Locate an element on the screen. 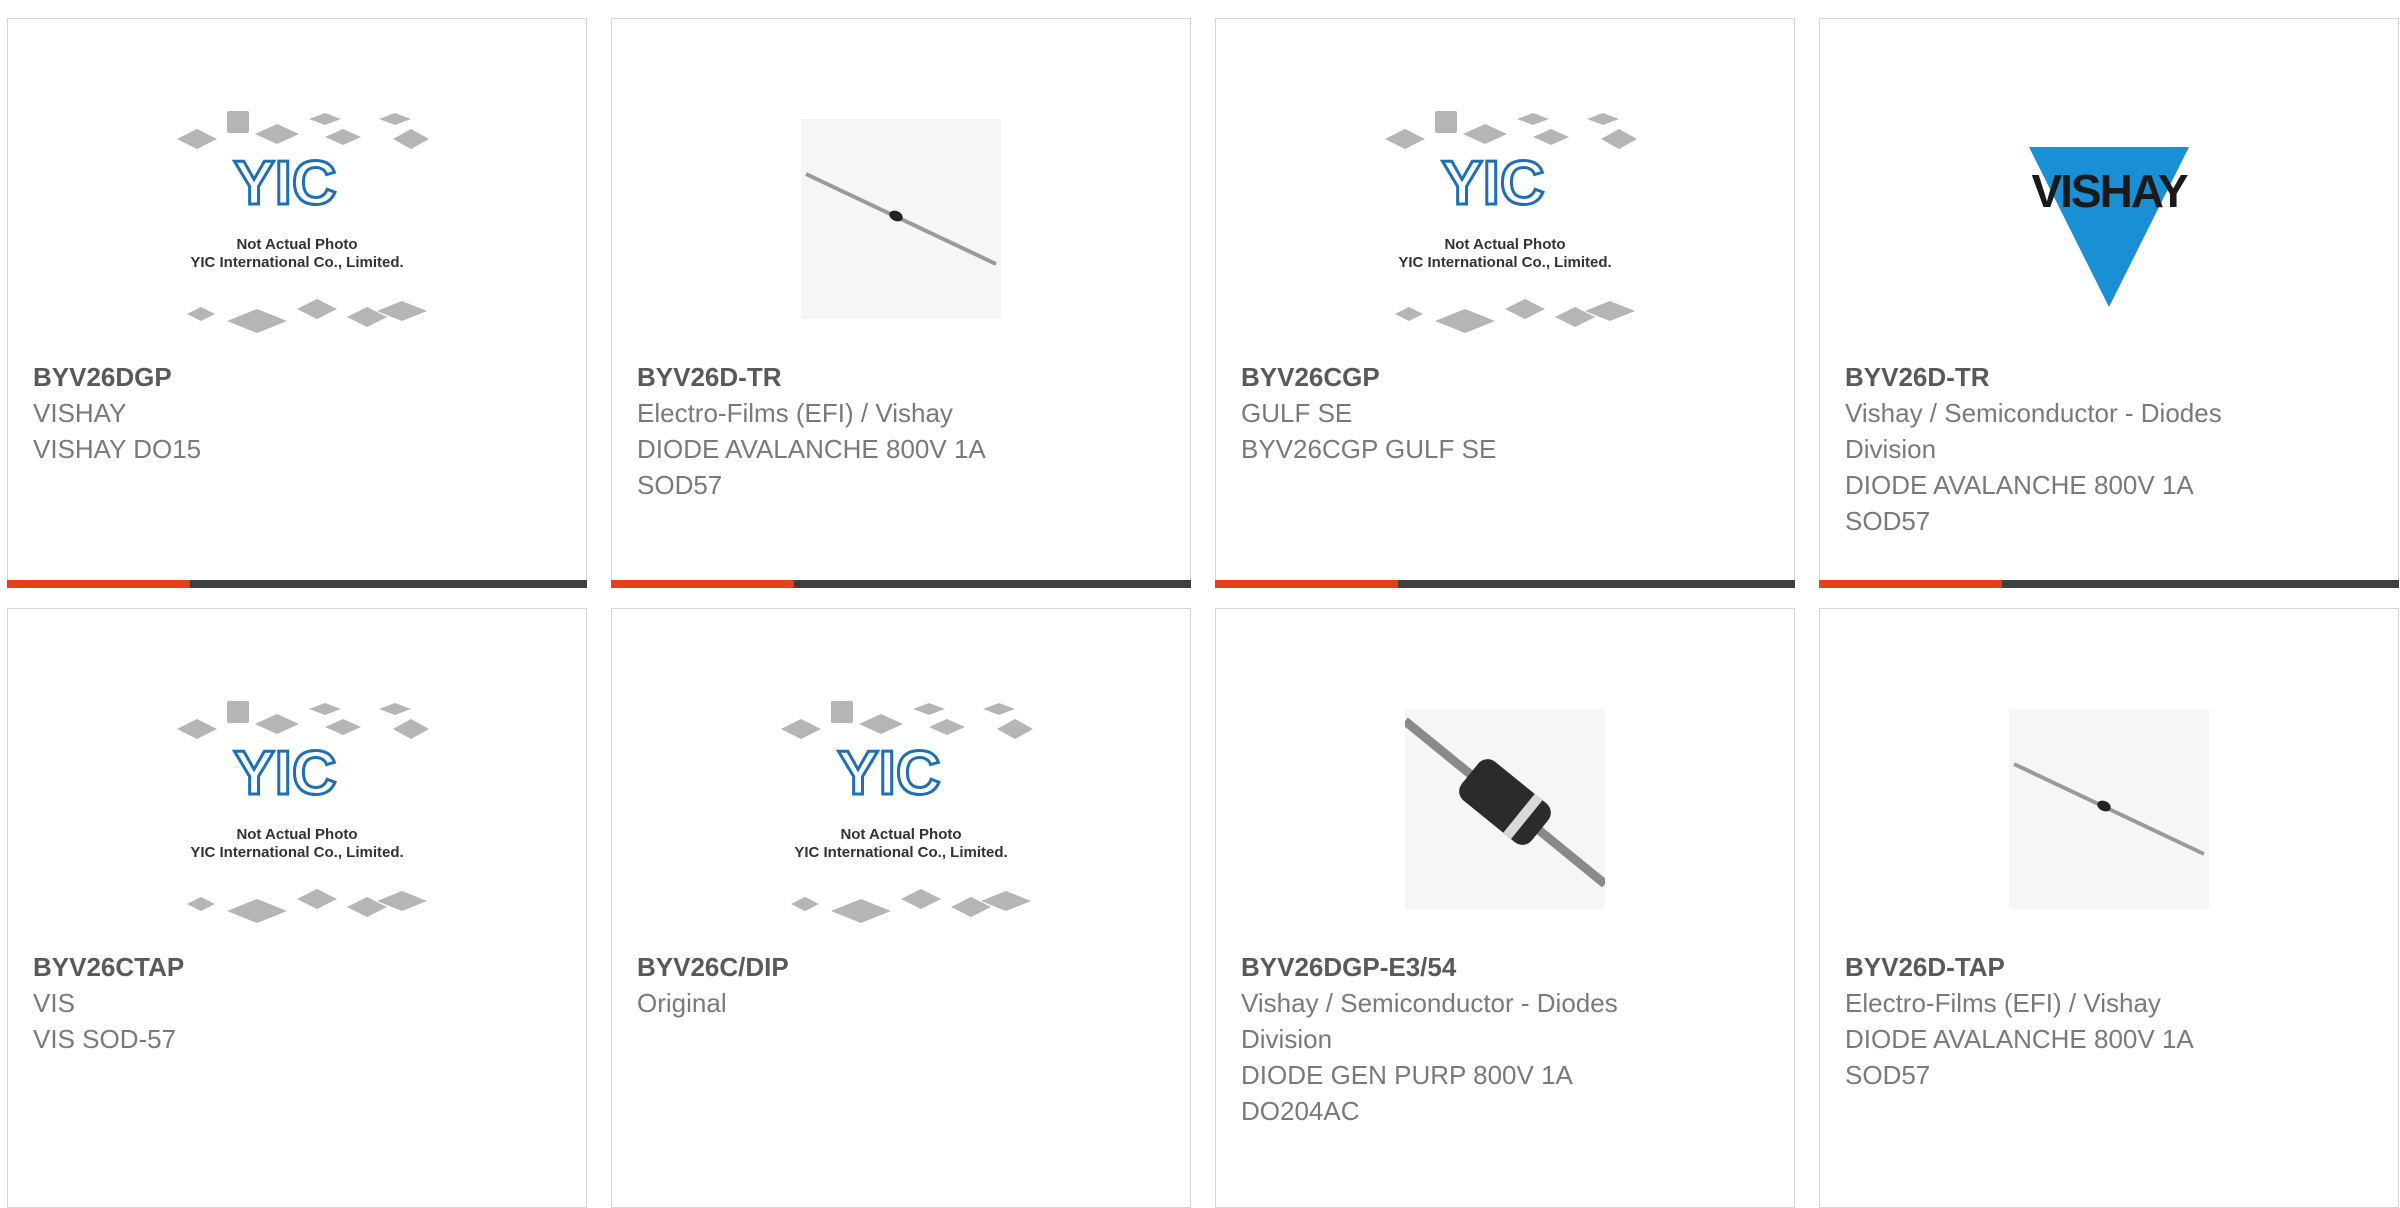  product-info: BYV26CTAP VIS VIS SOD-57 is located at coordinates (299, 1003).